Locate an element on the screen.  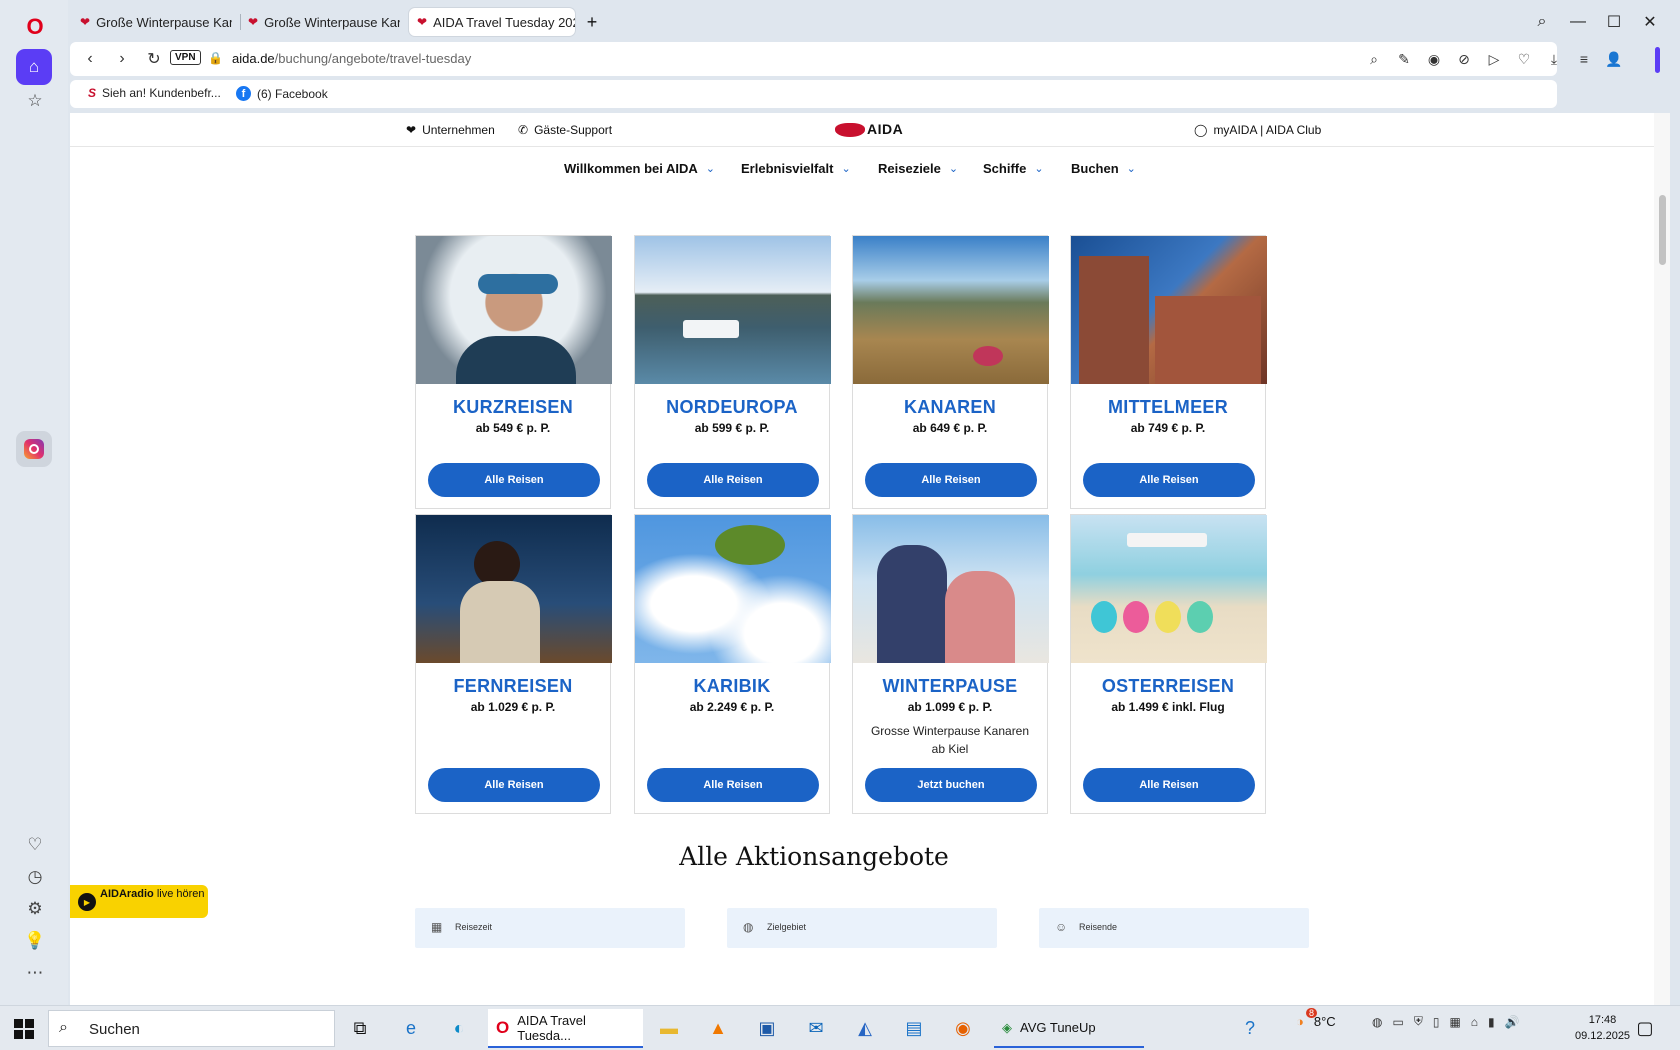
calculator-icon: ▤ is located at coordinates (914, 1028).